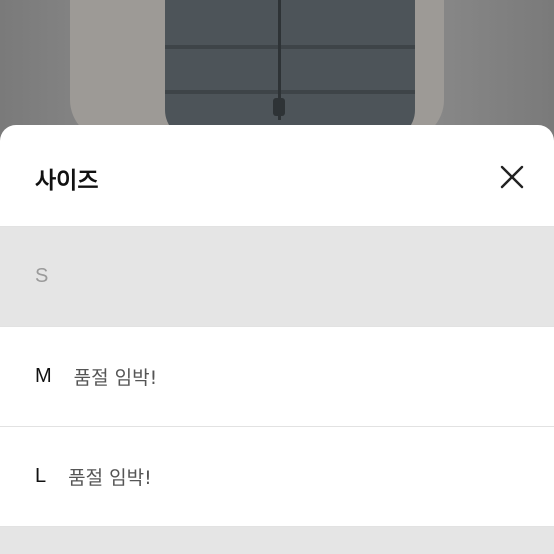  What do you see at coordinates (43, 376) in the screenshot?
I see `size-option-label: M` at bounding box center [43, 376].